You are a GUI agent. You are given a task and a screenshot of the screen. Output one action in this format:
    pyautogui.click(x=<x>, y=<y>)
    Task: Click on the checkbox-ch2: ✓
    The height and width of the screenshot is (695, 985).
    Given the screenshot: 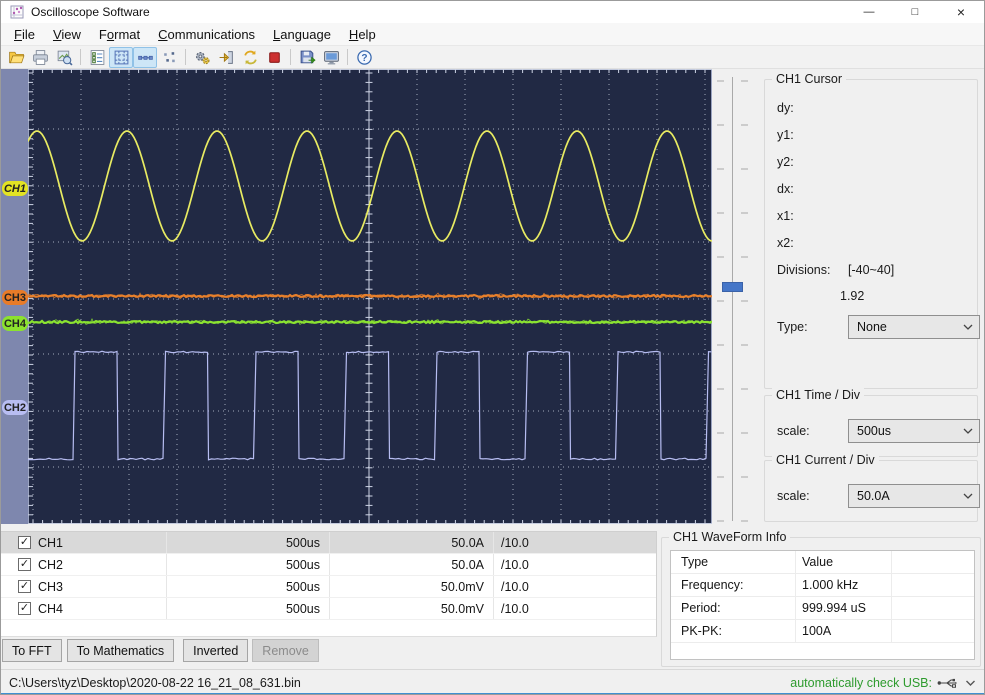 What is the action you would take?
    pyautogui.click(x=24, y=564)
    